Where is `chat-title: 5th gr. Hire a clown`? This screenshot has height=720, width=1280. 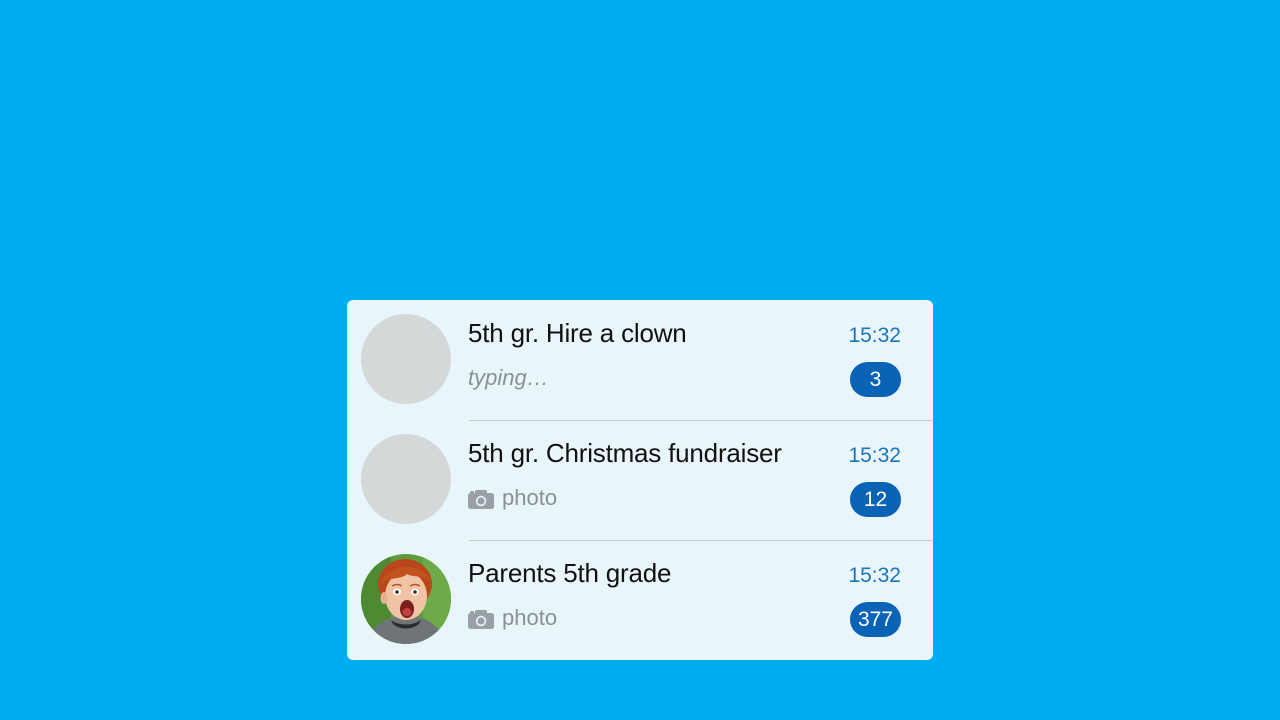
chat-title: 5th gr. Hire a clown is located at coordinates (577, 333).